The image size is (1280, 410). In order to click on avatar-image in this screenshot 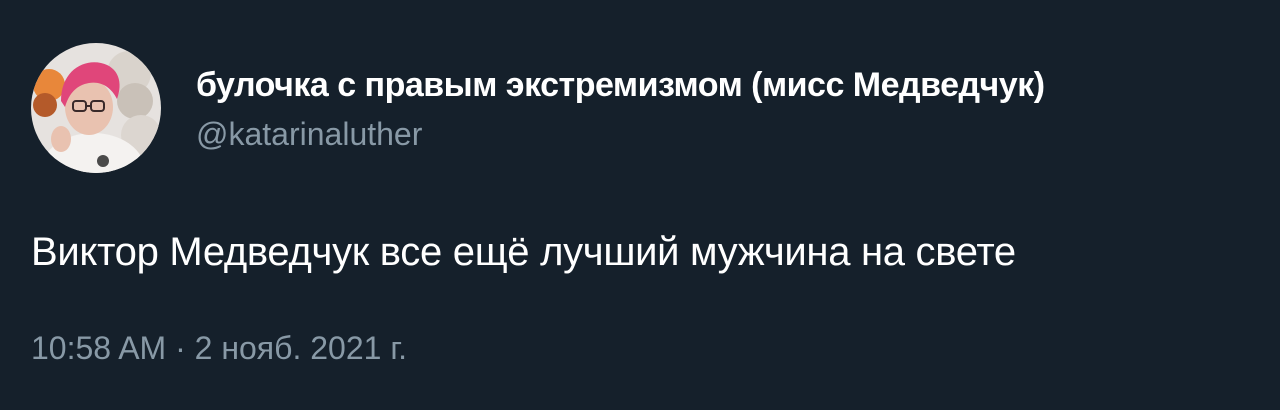, I will do `click(96, 108)`.